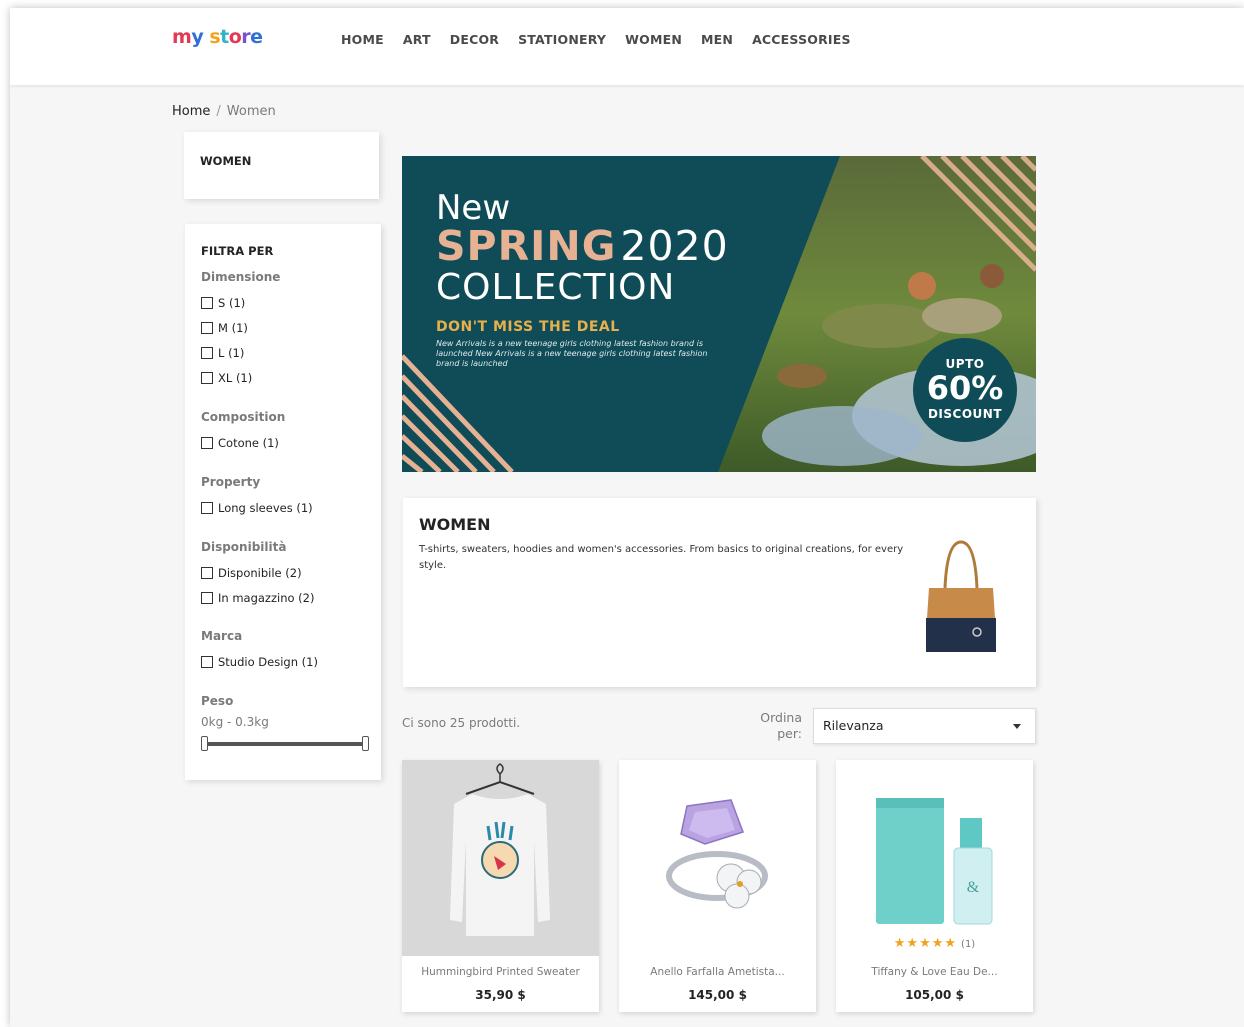 The width and height of the screenshot is (1244, 1027). I want to click on product-card: Anello Farfalla Ametista... 145,00 $, so click(717, 886).